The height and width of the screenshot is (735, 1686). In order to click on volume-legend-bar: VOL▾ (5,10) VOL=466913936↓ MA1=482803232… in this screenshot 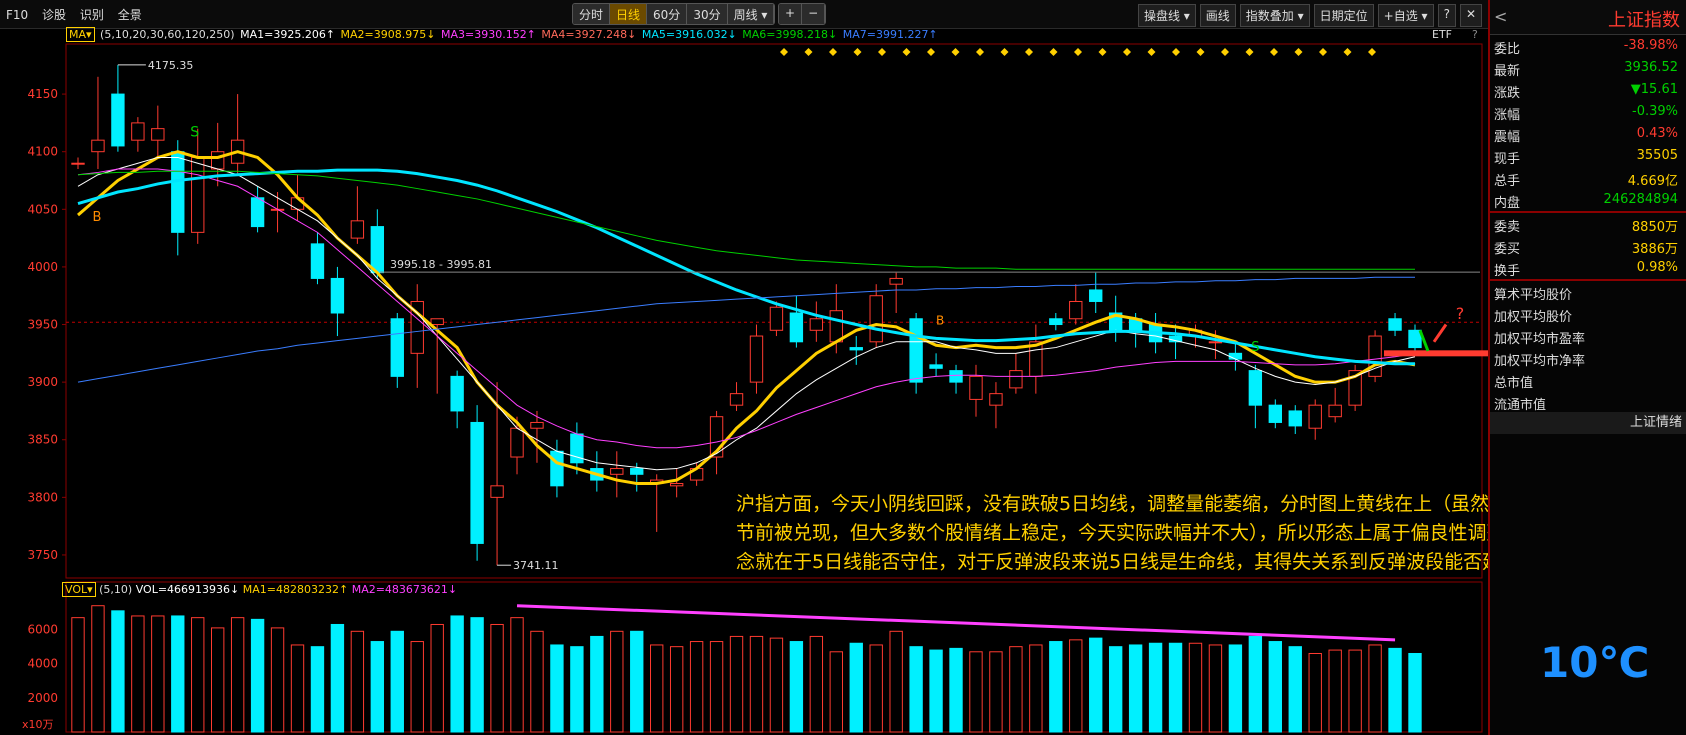, I will do `click(259, 589)`.